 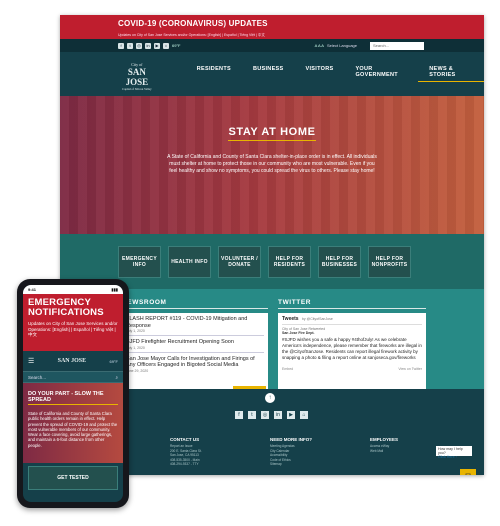 What do you see at coordinates (214, 74) in the screenshot?
I see `nav-item-residents: RESIDENTS` at bounding box center [214, 74].